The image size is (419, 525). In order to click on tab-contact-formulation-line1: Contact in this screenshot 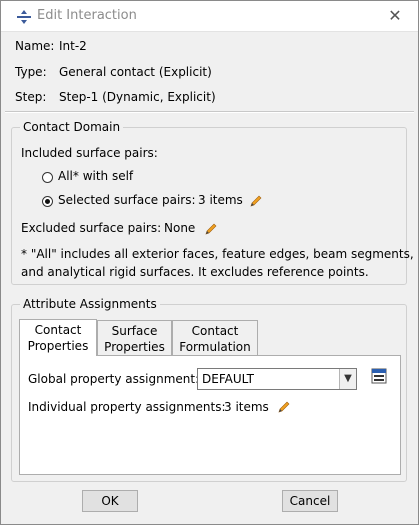, I will do `click(215, 331)`.